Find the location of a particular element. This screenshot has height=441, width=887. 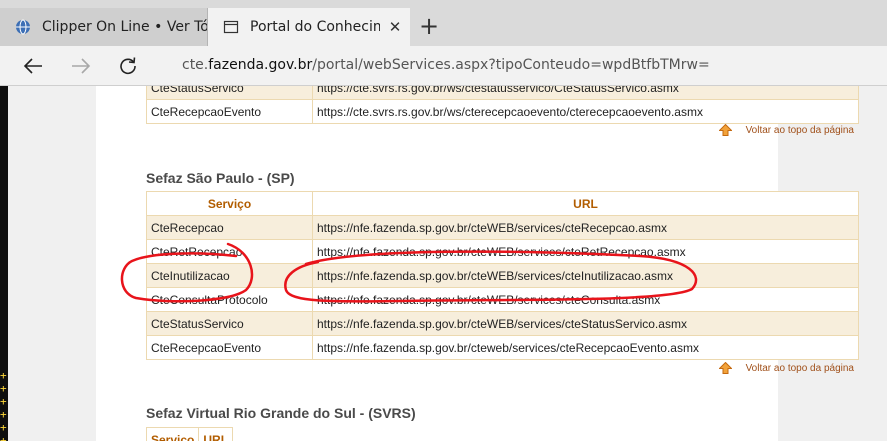

site-favicon-icon is located at coordinates (23, 27).